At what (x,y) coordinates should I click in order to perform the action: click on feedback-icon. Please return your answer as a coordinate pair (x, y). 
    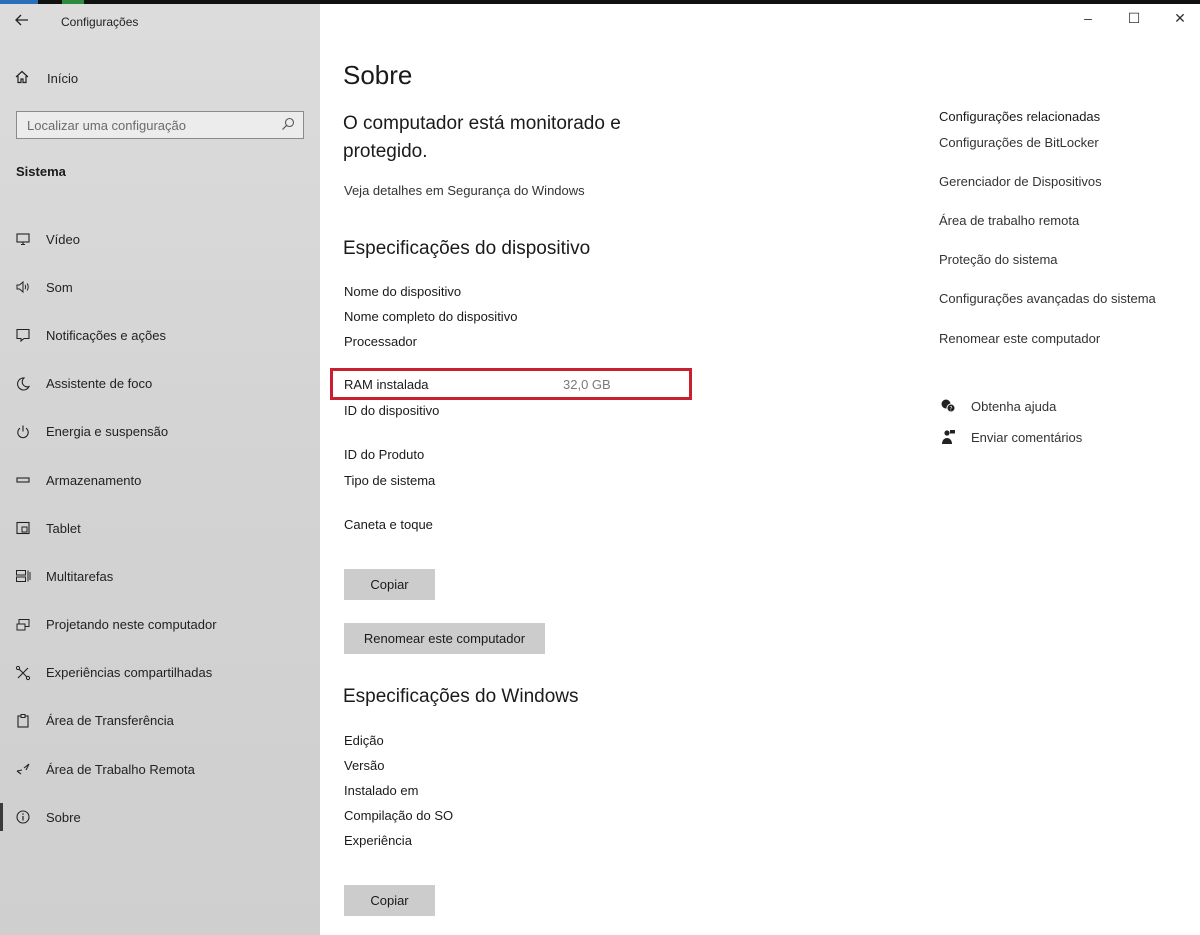
    Looking at the image, I should click on (948, 437).